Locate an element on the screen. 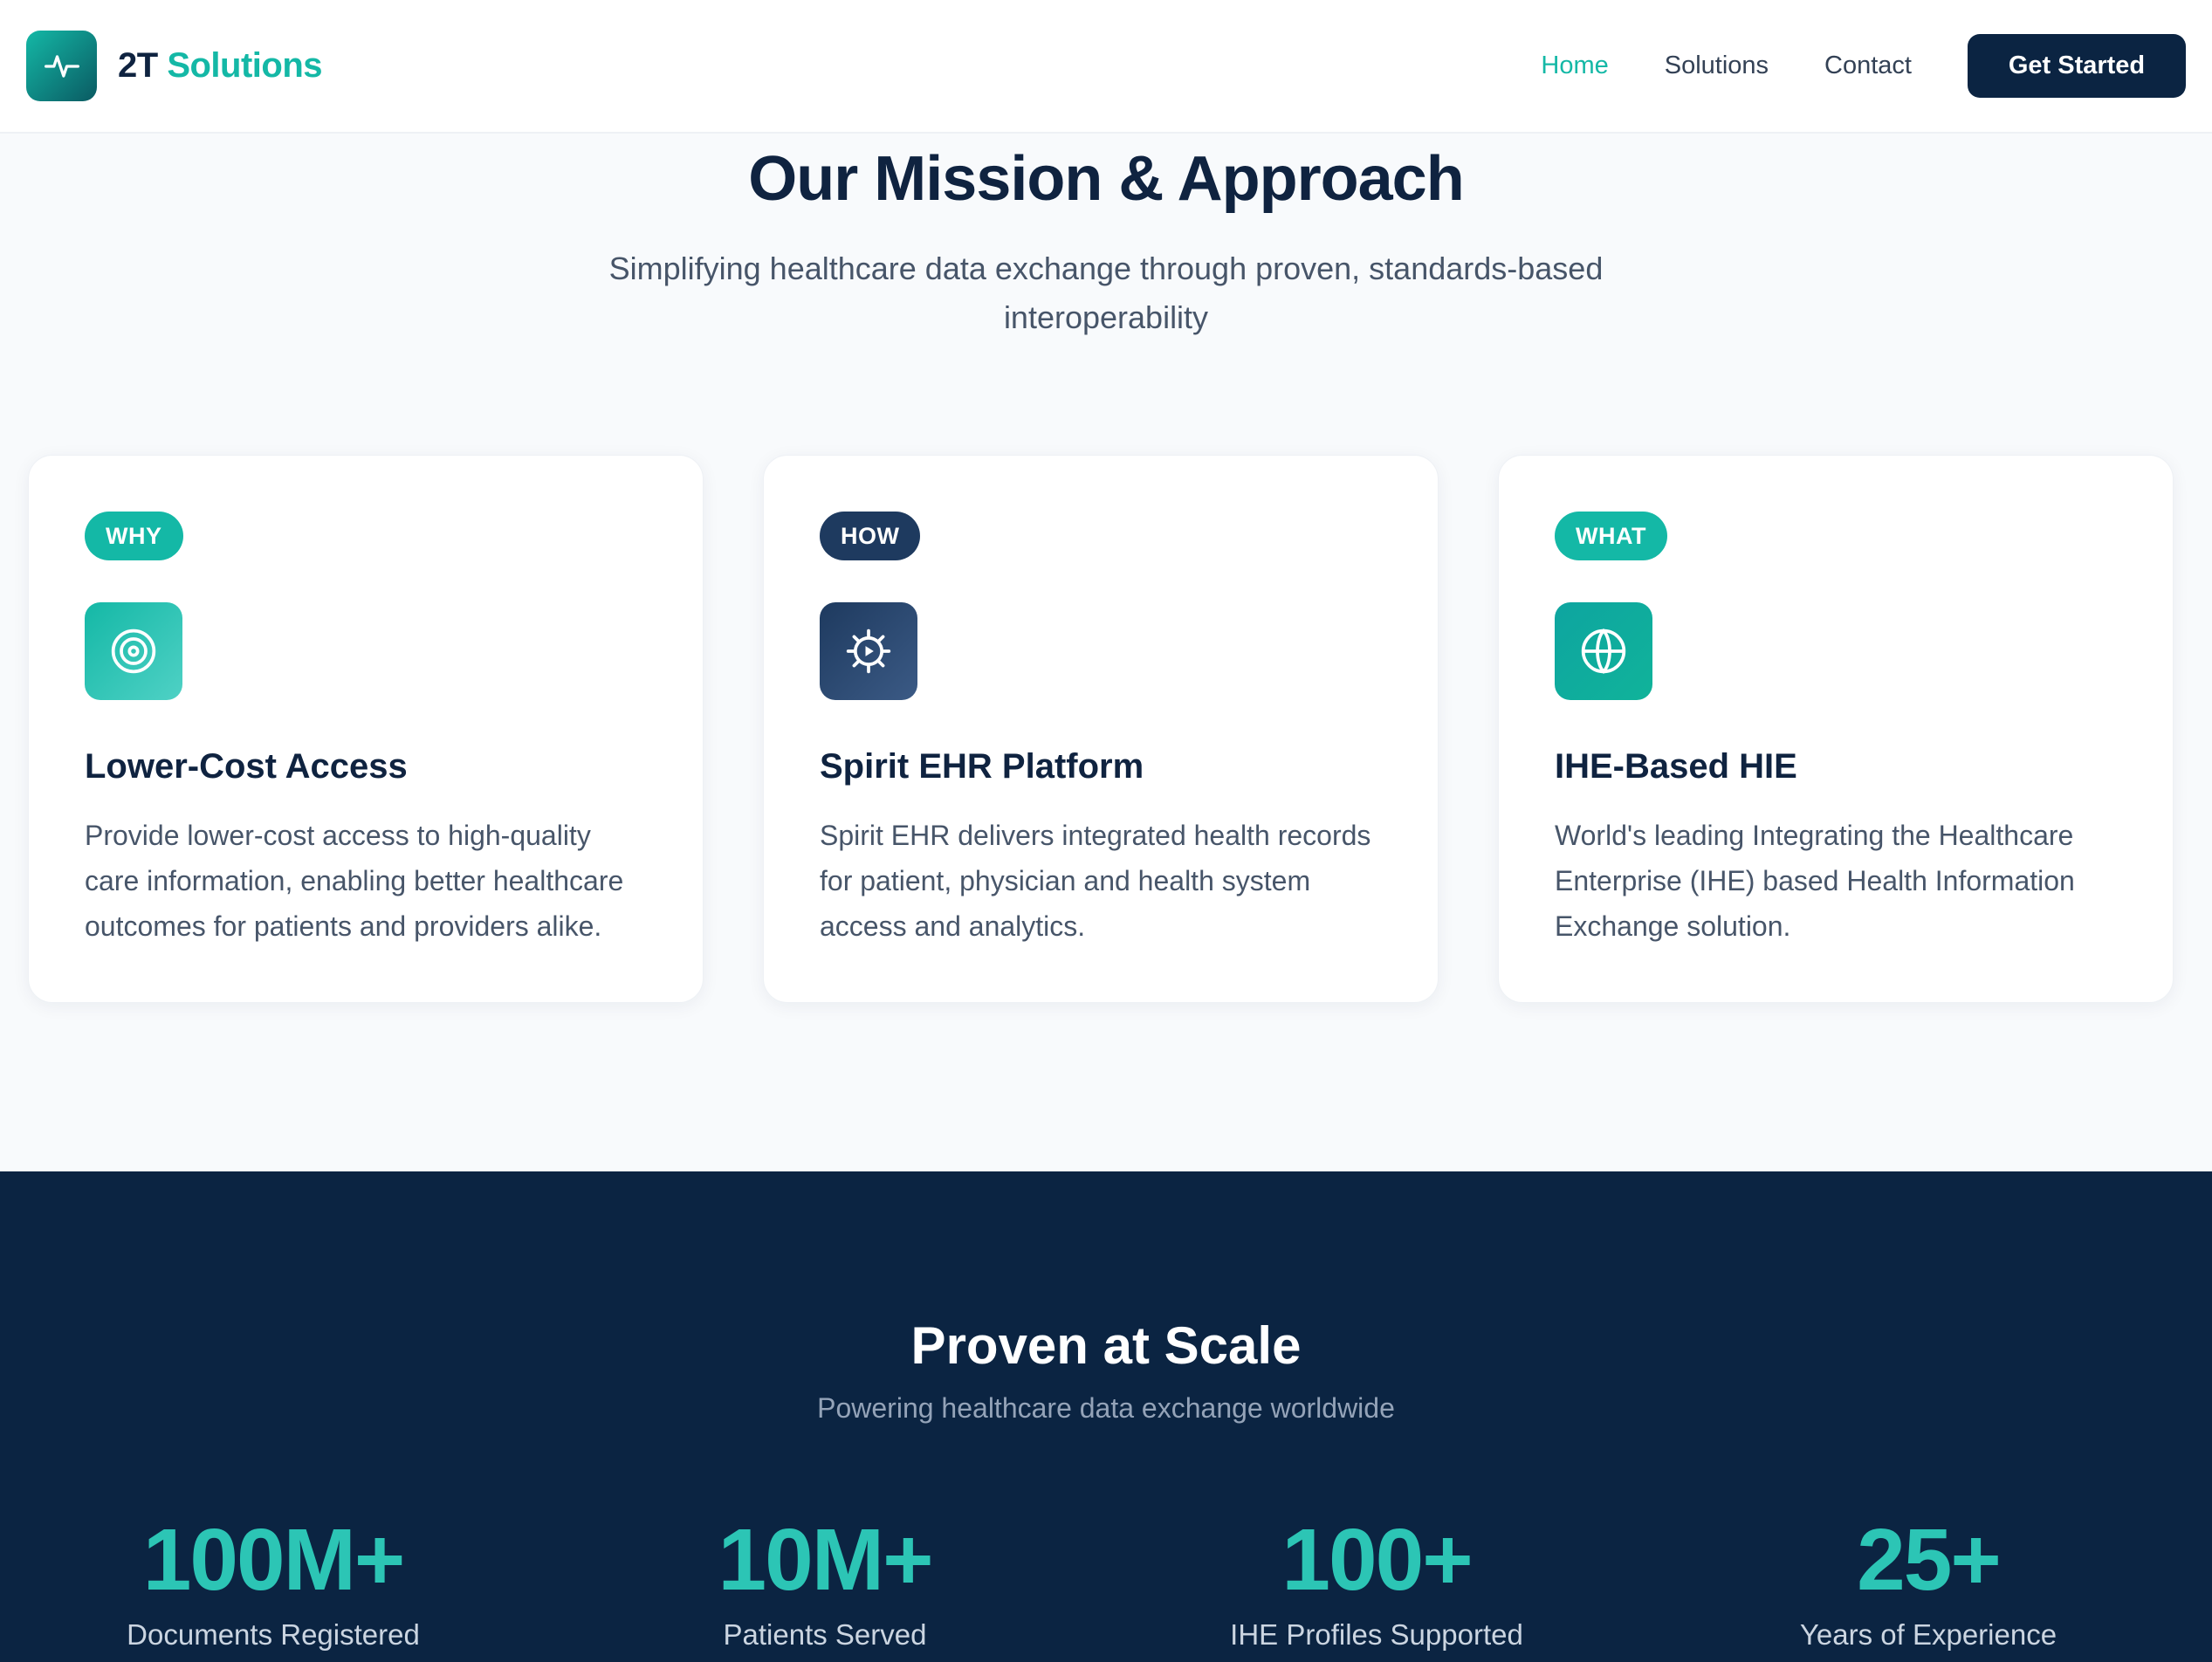 The image size is (2212, 1662). card-tag: WHAT is located at coordinates (1611, 536).